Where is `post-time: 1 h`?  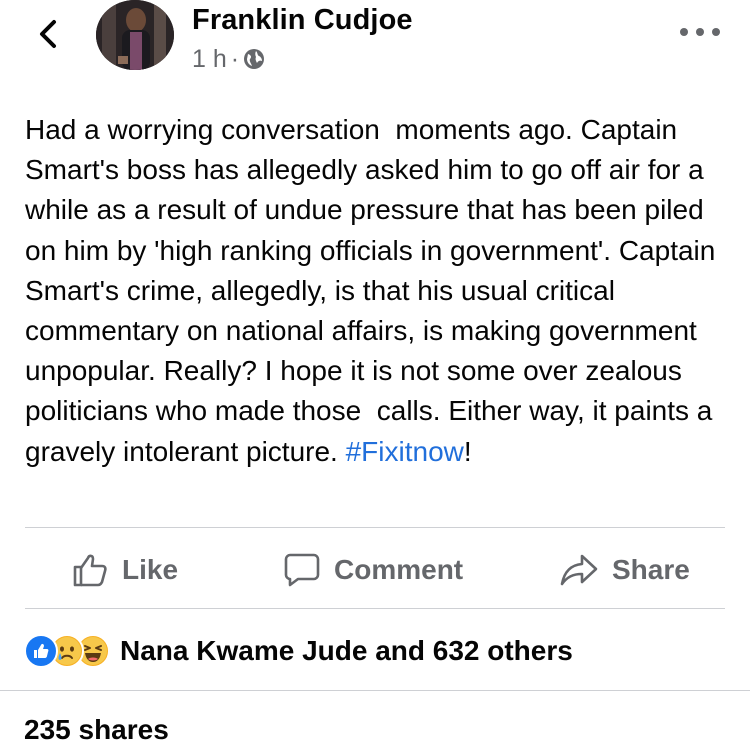
post-time: 1 h is located at coordinates (209, 59).